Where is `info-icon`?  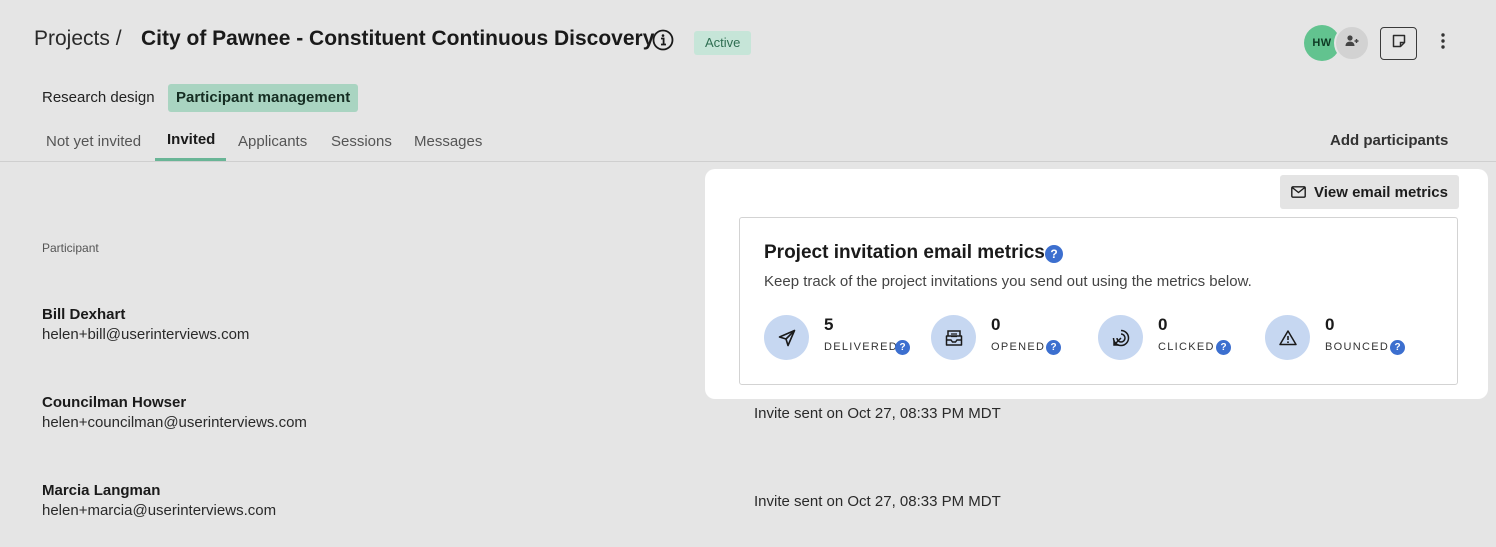
info-icon is located at coordinates (663, 40).